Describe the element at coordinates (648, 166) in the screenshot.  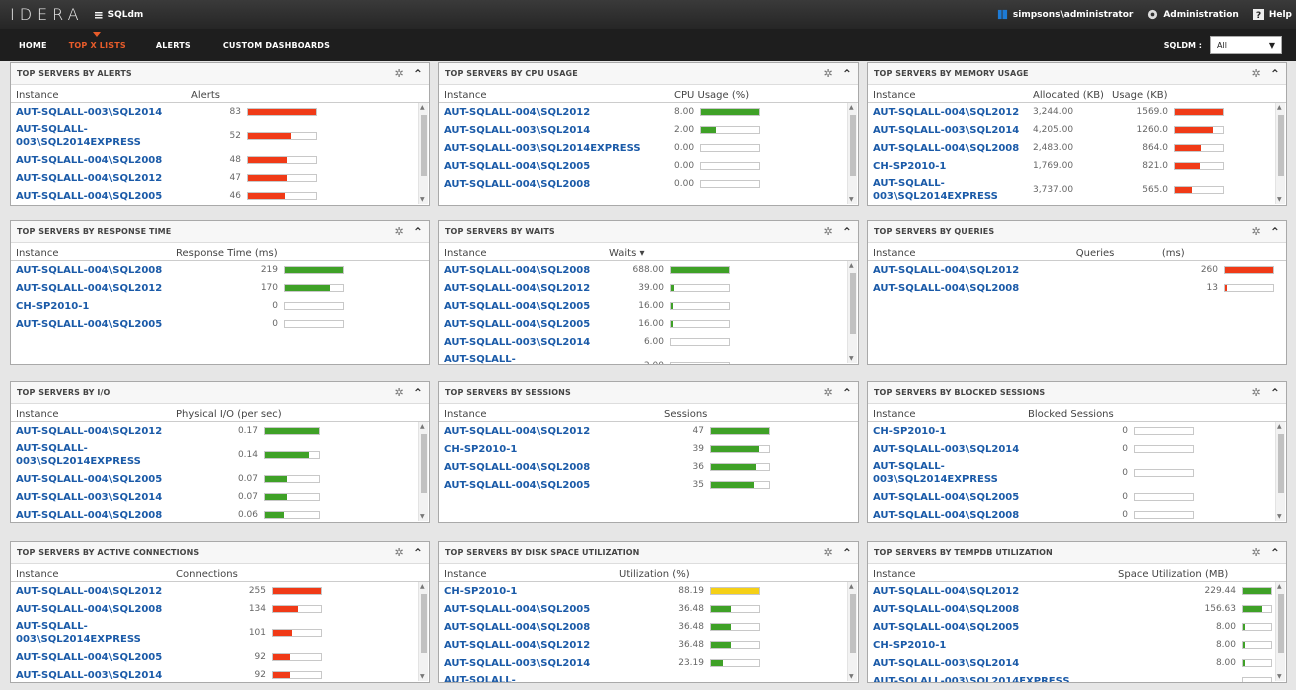
I see `table-row: AUT-SQLALL-004\SQL2005 0.00` at that location.